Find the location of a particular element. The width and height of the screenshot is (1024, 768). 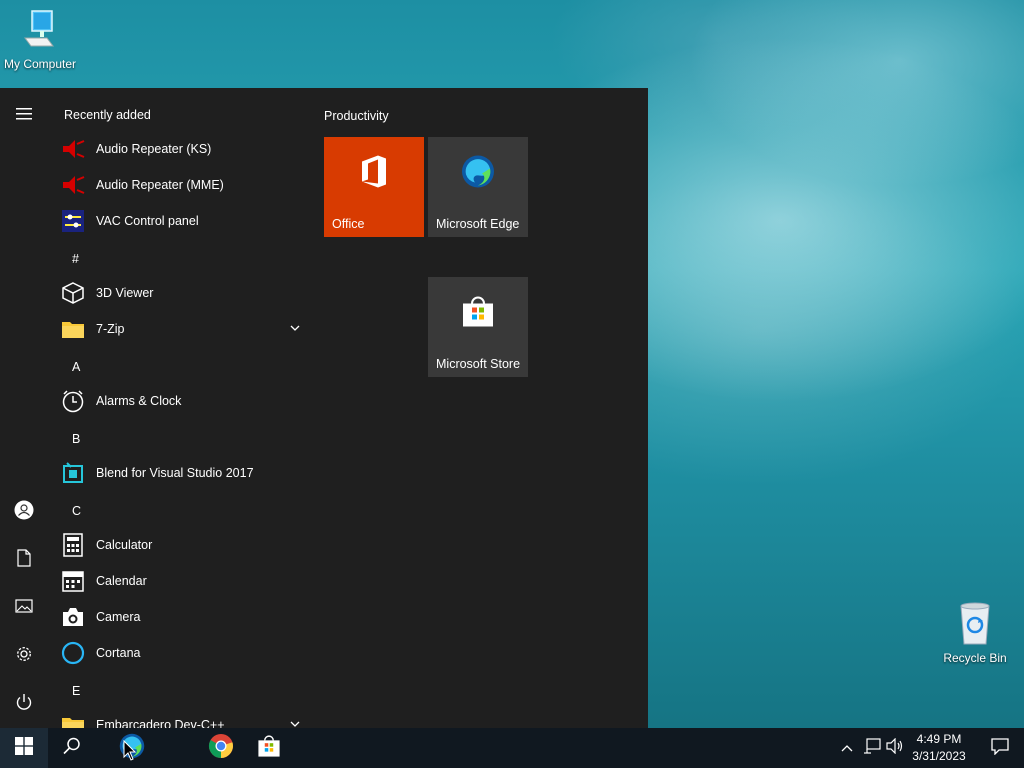

chevron-up-icon is located at coordinates (847, 748).